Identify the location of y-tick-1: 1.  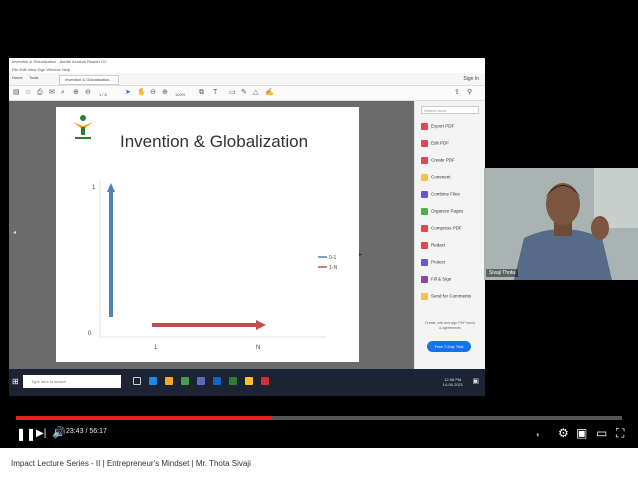
(94, 188).